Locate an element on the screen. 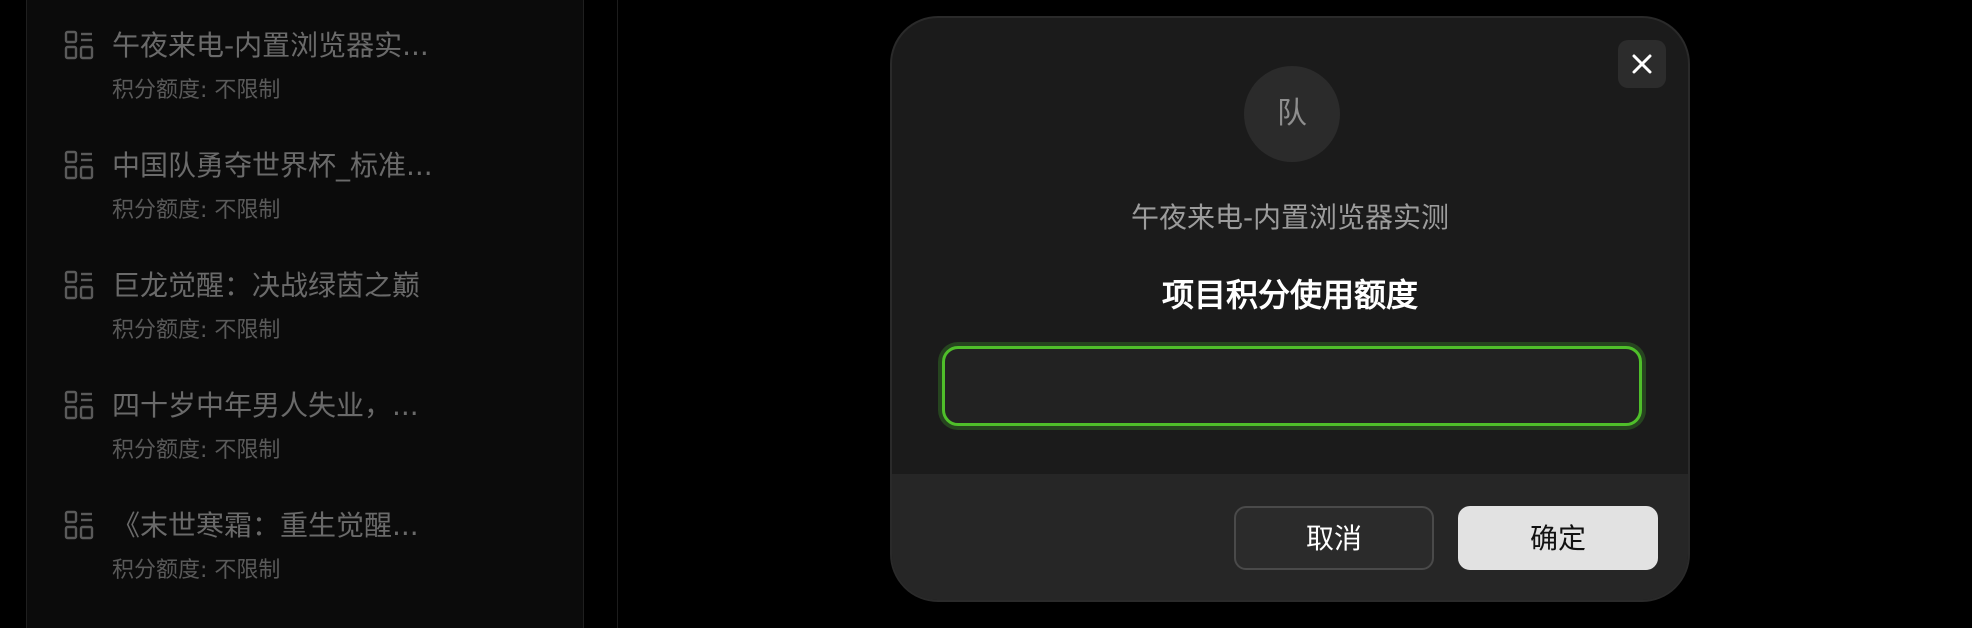 This screenshot has width=1972, height=628. dialog-footer: 取消 确定 is located at coordinates (1290, 537).